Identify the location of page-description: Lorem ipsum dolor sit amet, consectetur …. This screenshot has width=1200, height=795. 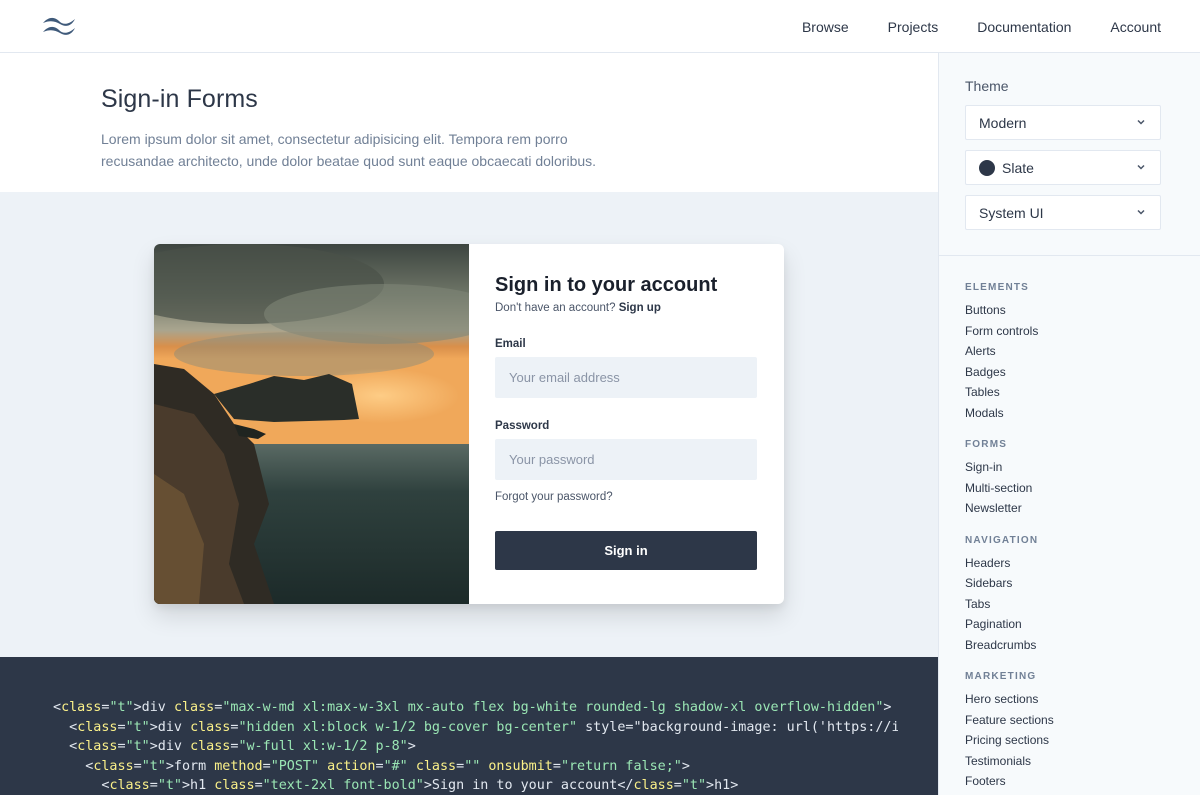
(349, 150).